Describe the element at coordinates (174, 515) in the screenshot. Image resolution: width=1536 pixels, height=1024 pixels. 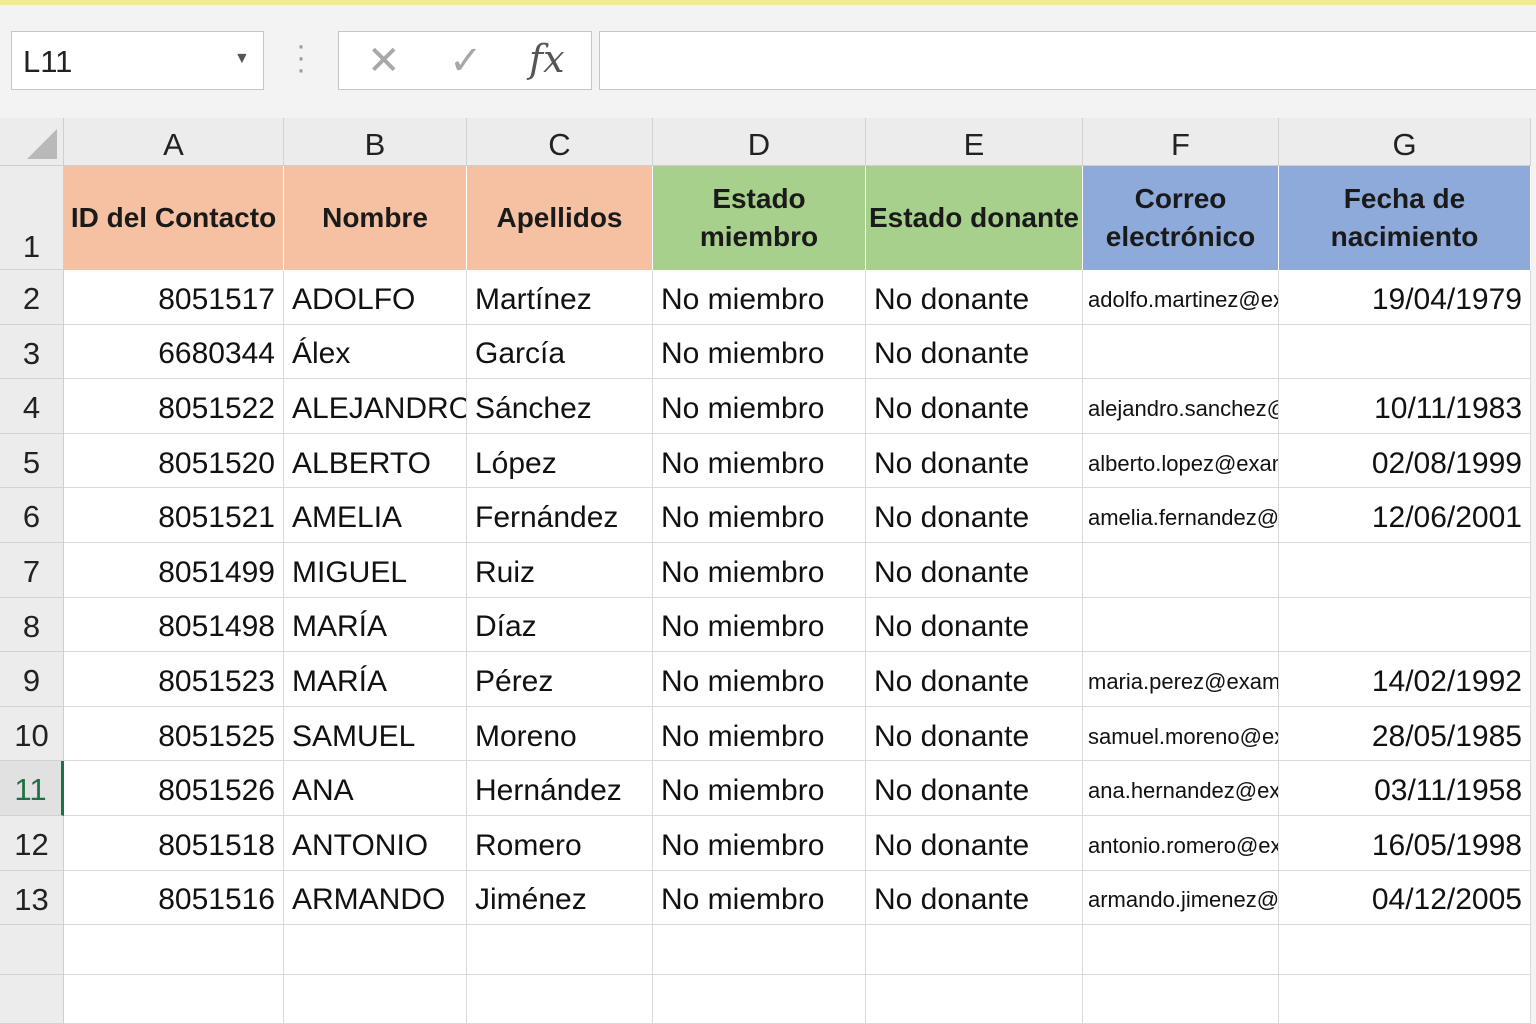
I see `cell-a6: 8051521` at that location.